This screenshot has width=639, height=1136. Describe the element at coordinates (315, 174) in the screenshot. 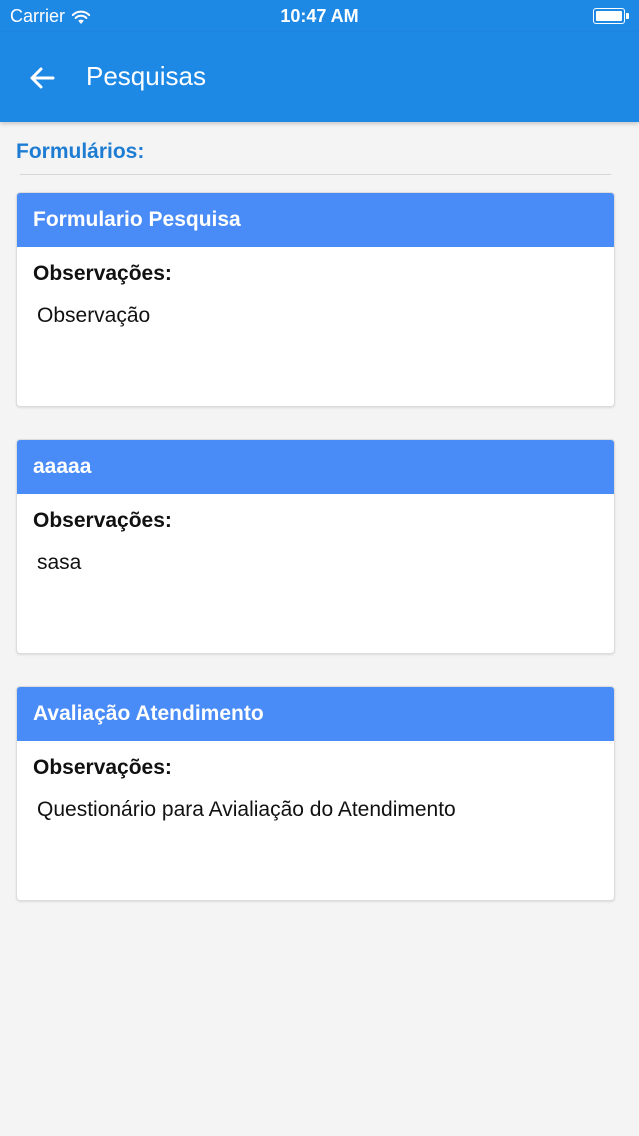

I see `section-divider` at that location.